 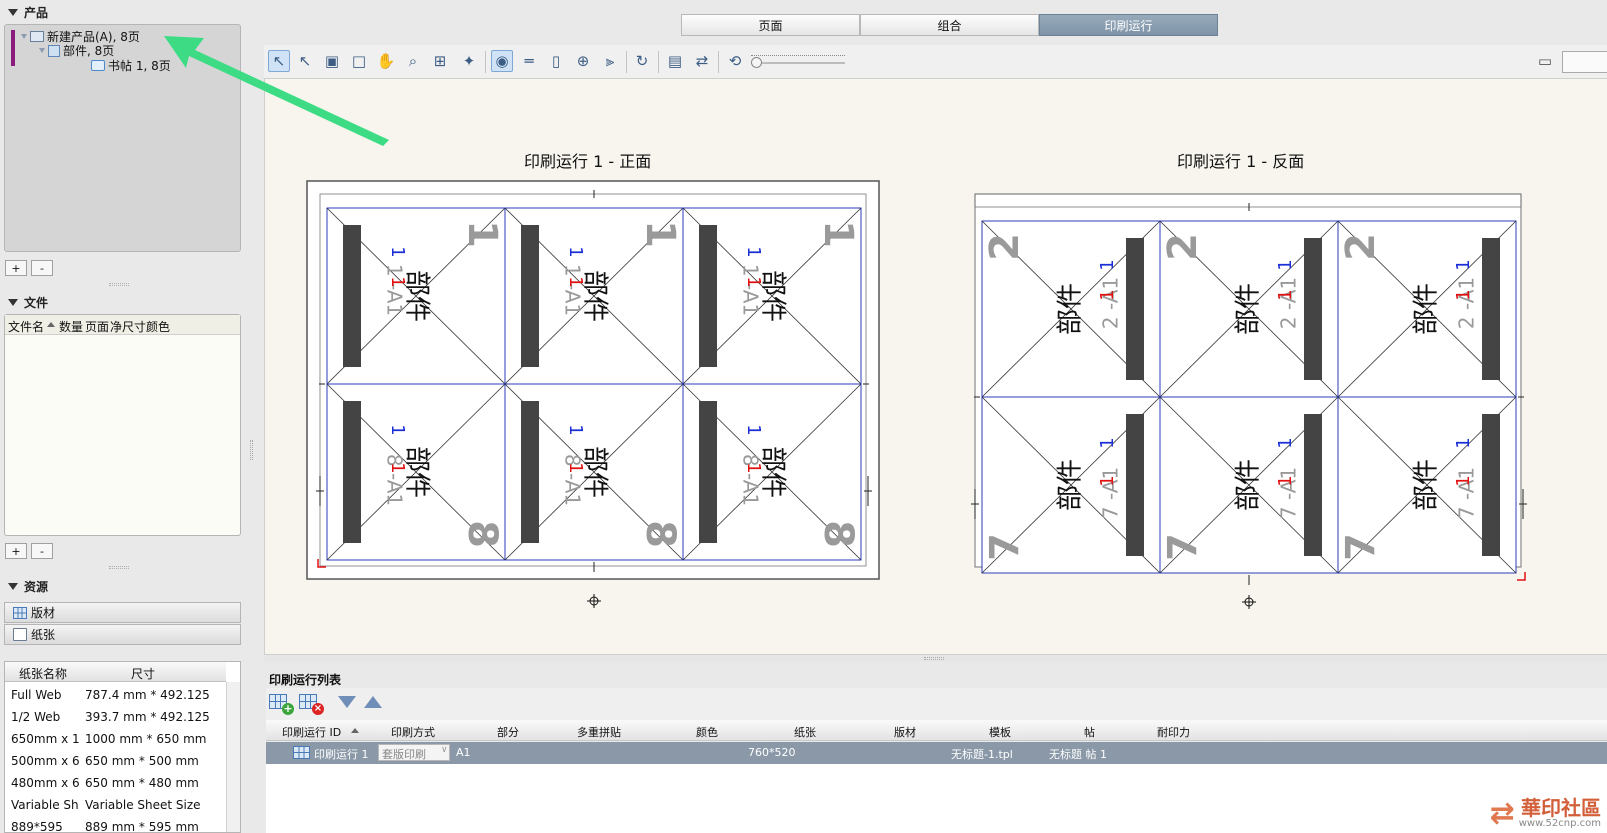 What do you see at coordinates (386, 61) in the screenshot?
I see `hand-icon: ✋` at bounding box center [386, 61].